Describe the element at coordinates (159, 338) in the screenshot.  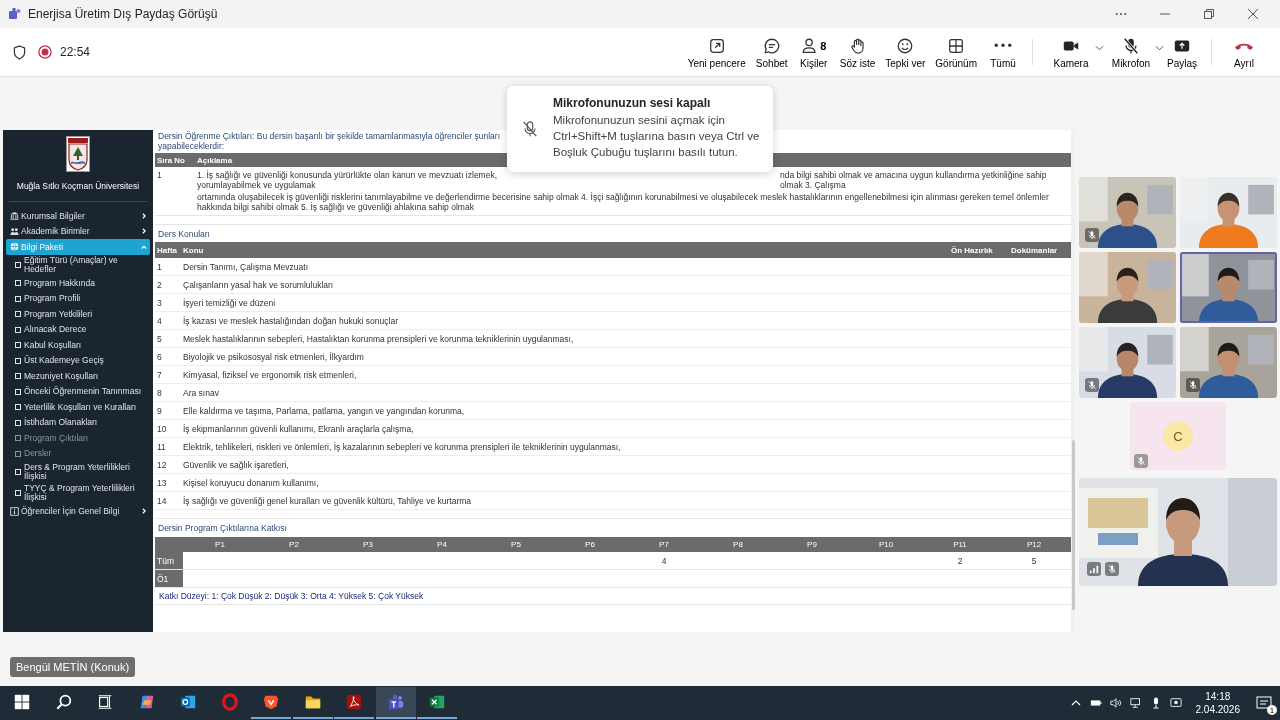
I see `table-cell-text: 5` at that location.